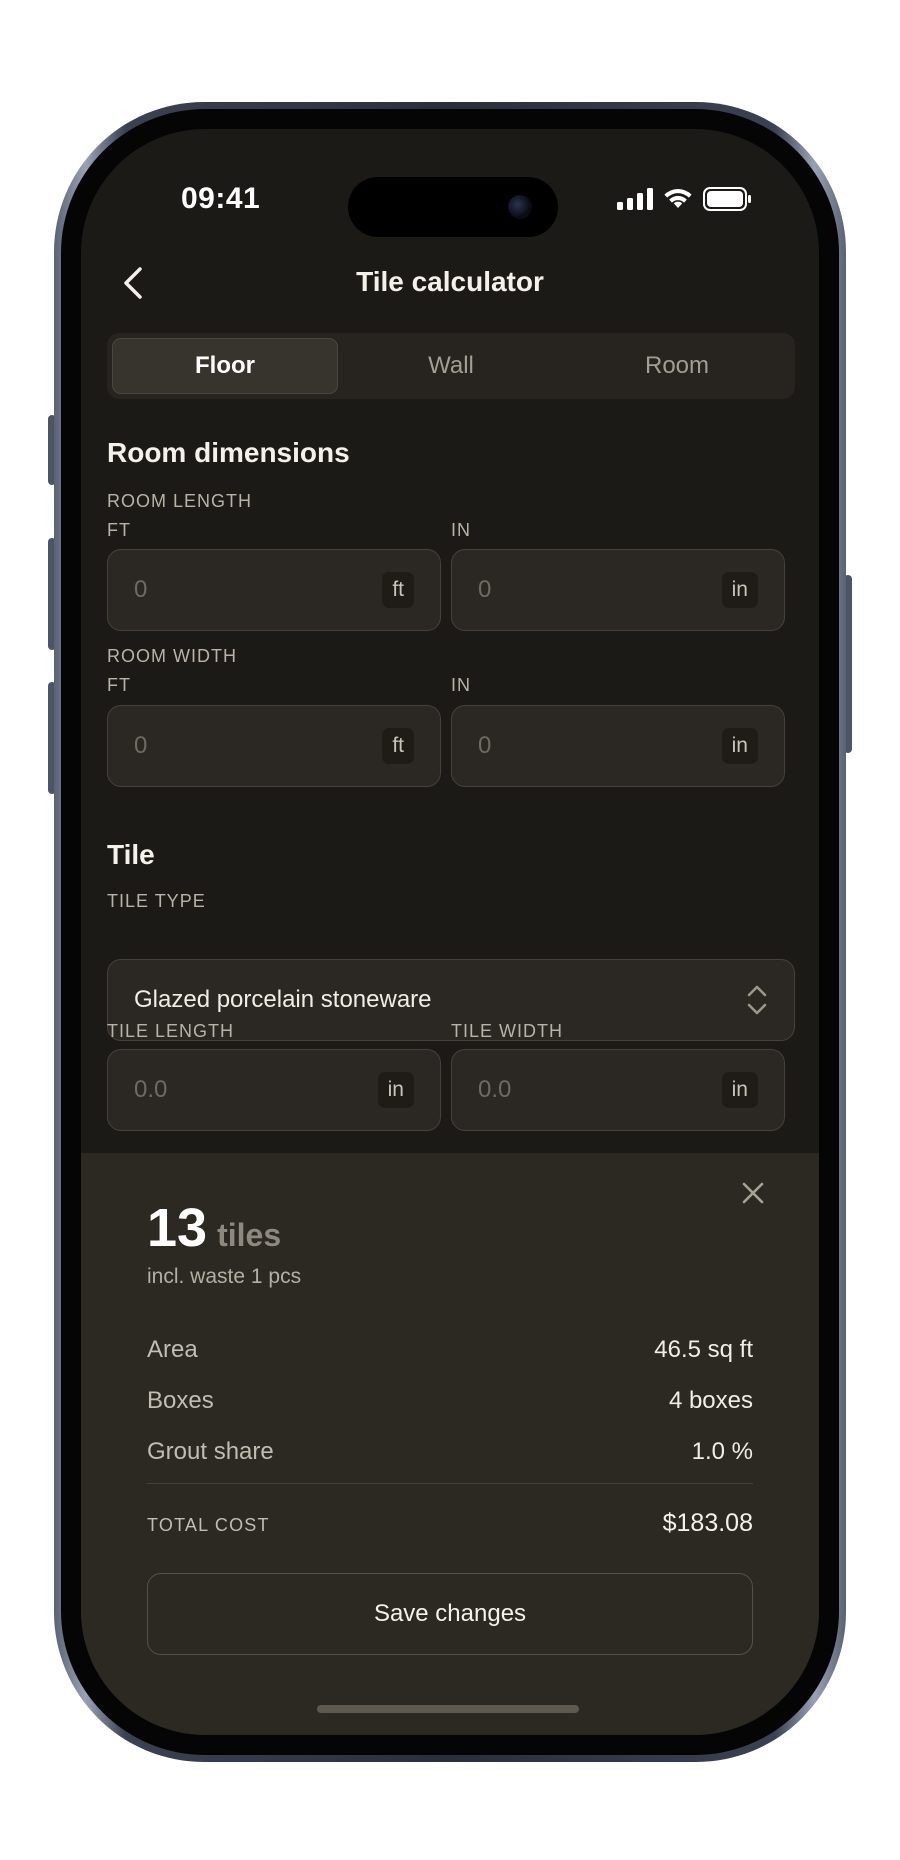 The image size is (900, 1860). What do you see at coordinates (180, 501) in the screenshot?
I see `room-length-label: ROOM LENGTH` at bounding box center [180, 501].